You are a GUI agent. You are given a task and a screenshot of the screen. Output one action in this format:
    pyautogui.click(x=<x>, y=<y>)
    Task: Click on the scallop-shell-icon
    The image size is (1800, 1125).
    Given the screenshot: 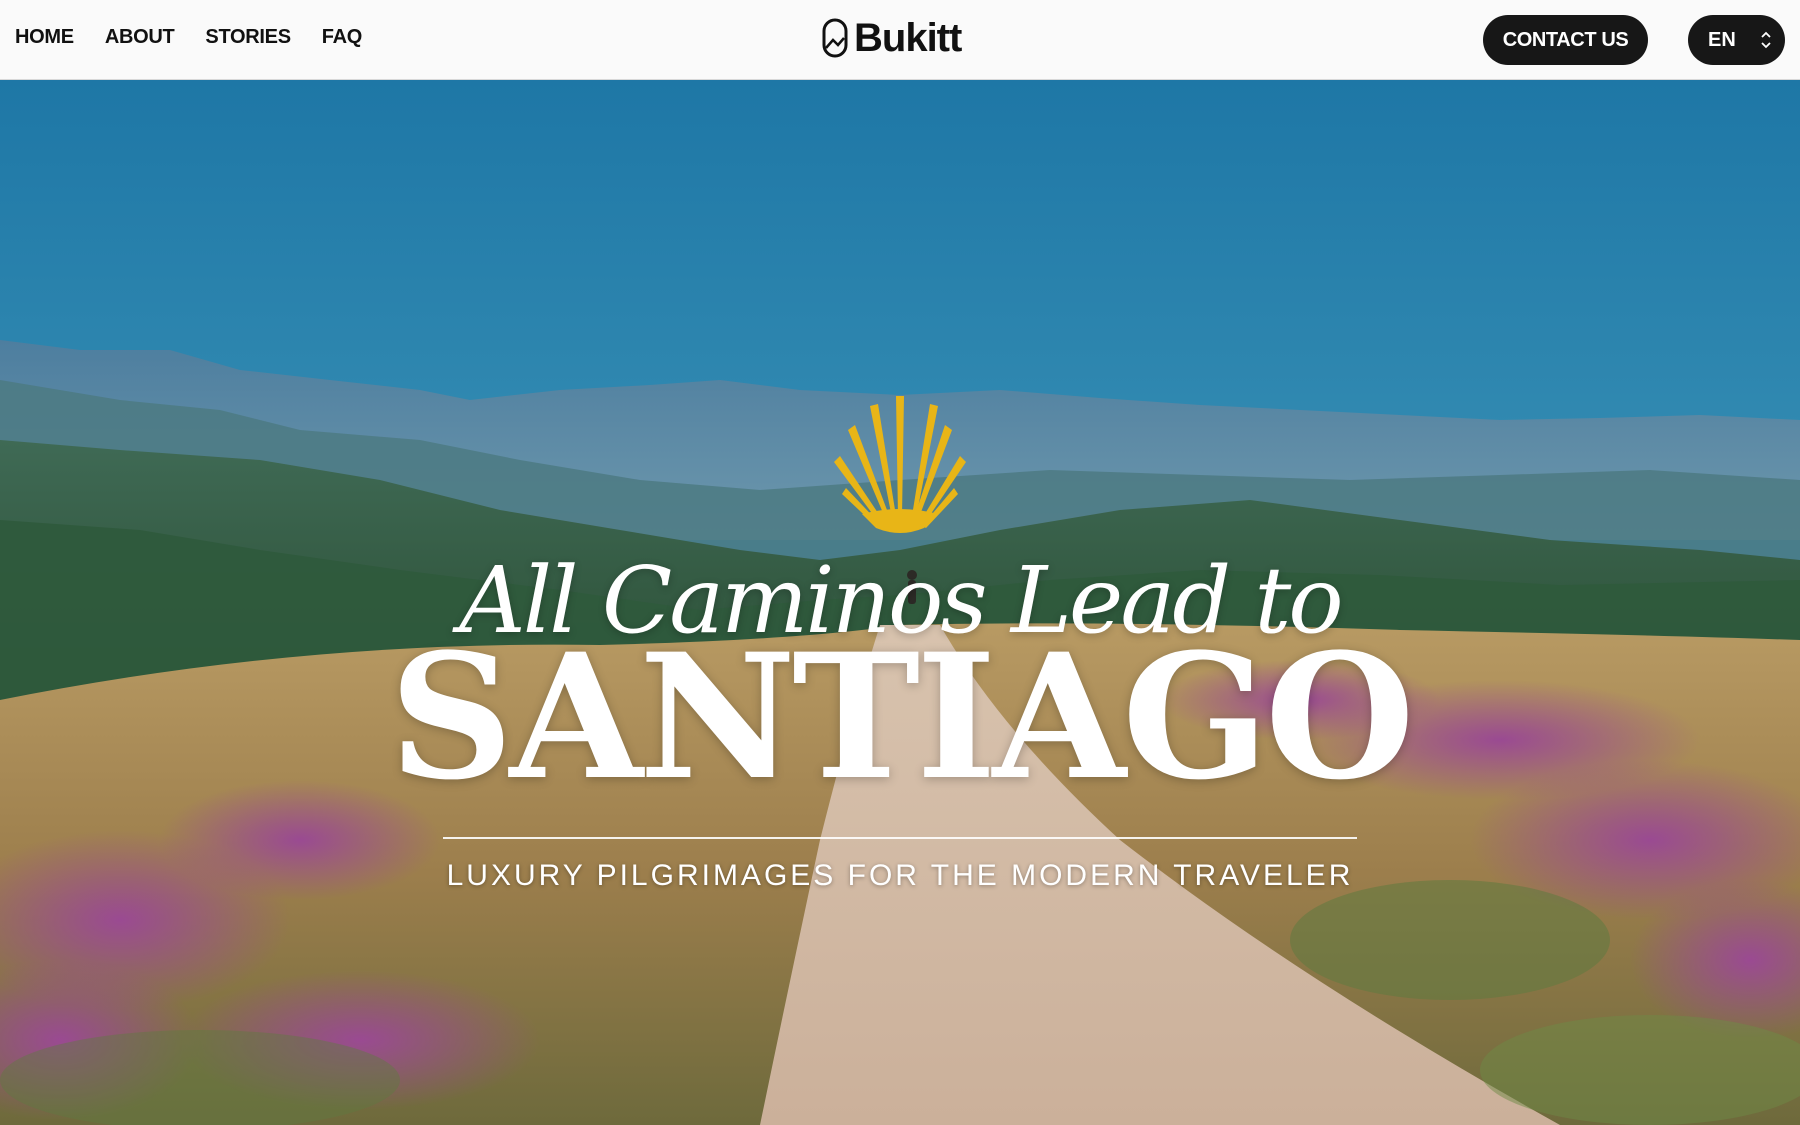 What is the action you would take?
    pyautogui.click(x=900, y=464)
    